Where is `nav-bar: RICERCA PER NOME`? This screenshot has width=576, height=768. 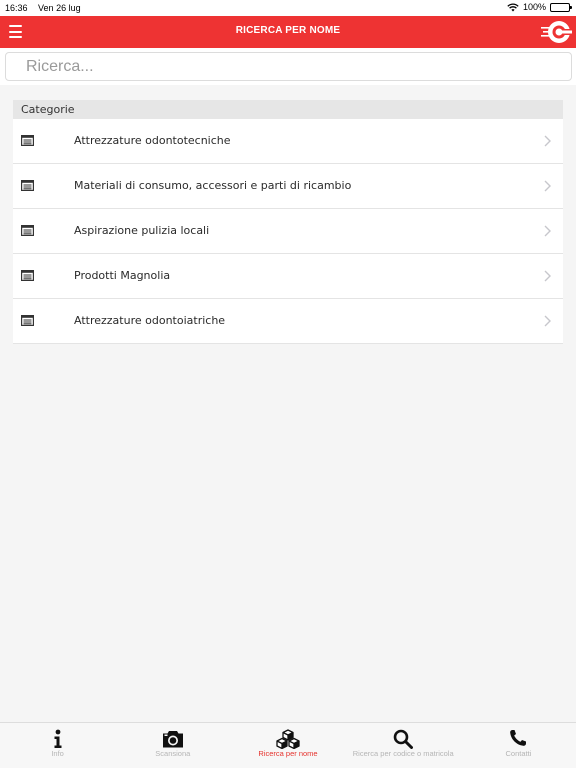
nav-bar: RICERCA PER NOME is located at coordinates (288, 32).